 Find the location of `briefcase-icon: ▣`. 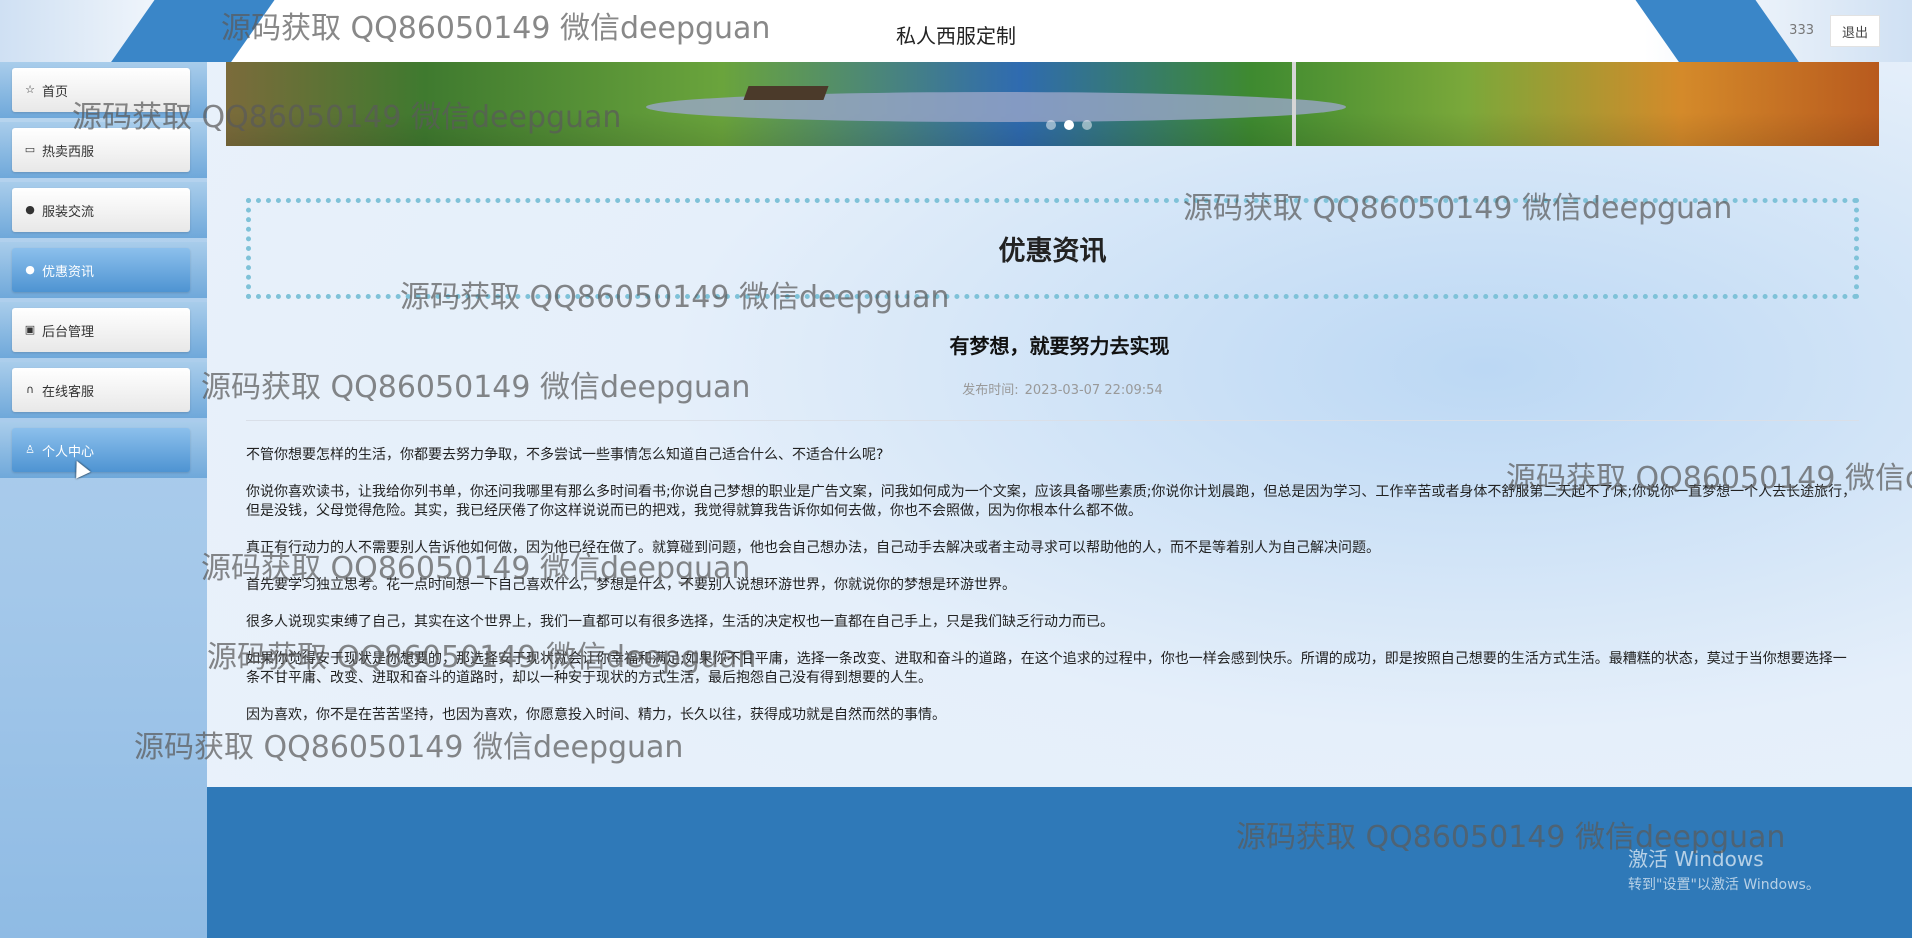

briefcase-icon: ▣ is located at coordinates (30, 329).